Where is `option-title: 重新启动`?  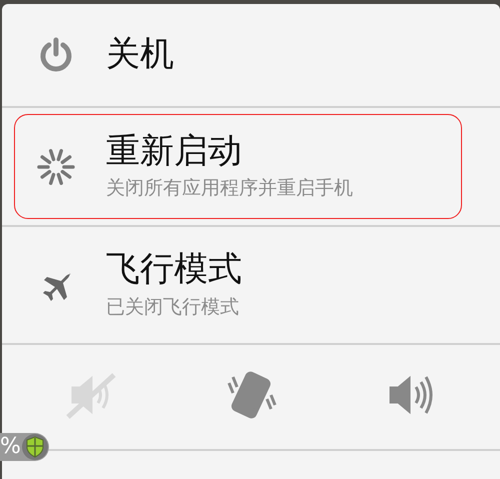
option-title: 重新启动 is located at coordinates (174, 152).